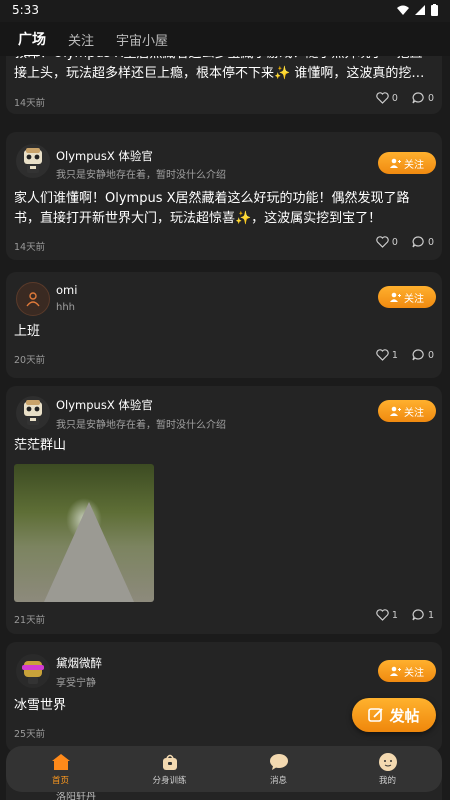 Image resolution: width=450 pixels, height=800 pixels. I want to click on top-tabs: 广场 关注 宇宙小屋, so click(225, 39).